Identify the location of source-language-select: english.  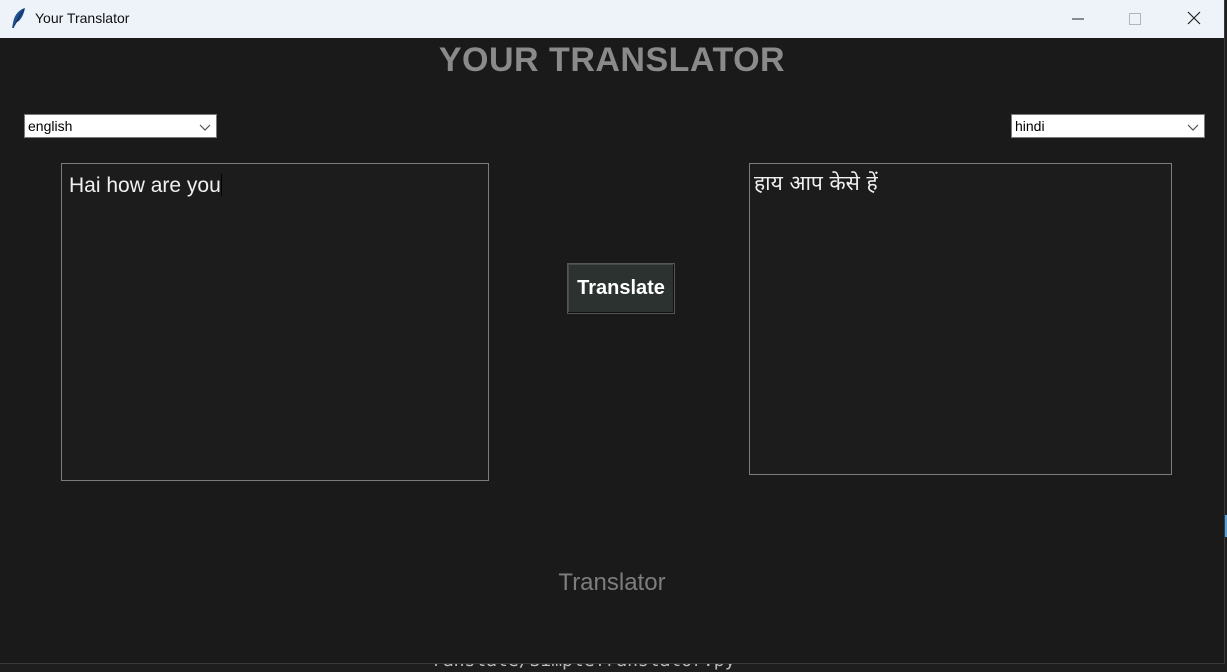
(120, 126).